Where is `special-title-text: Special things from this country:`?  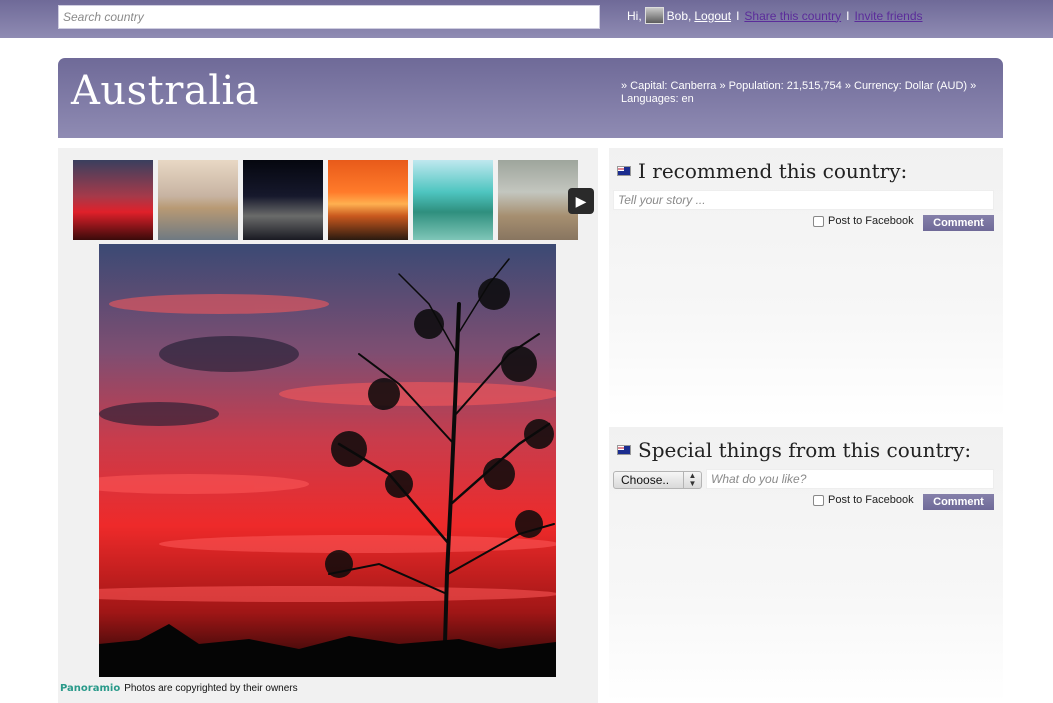 special-title-text: Special things from this country: is located at coordinates (805, 450).